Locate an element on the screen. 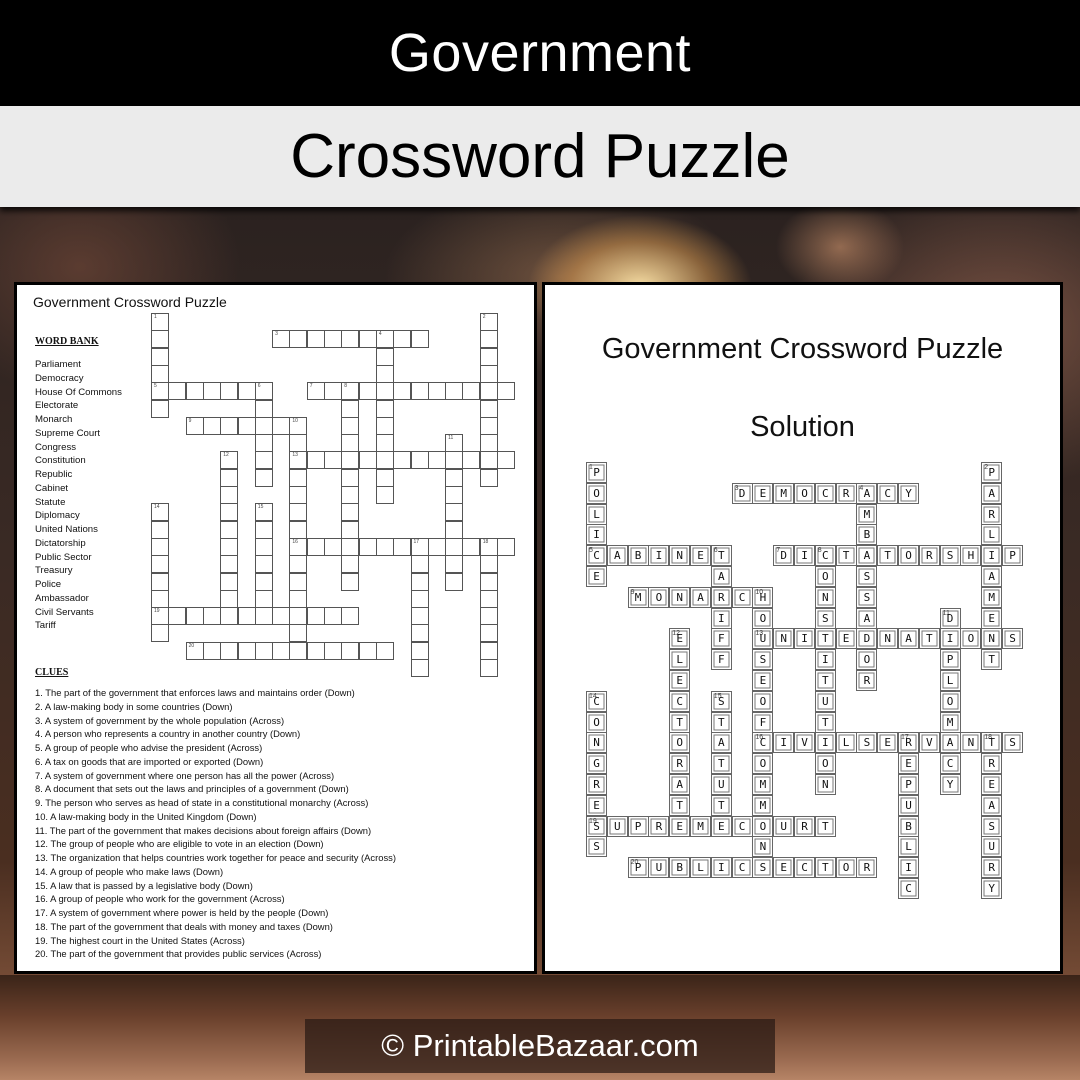 The height and width of the screenshot is (1080, 1080). puzzle-cell: 1 is located at coordinates (160, 322).